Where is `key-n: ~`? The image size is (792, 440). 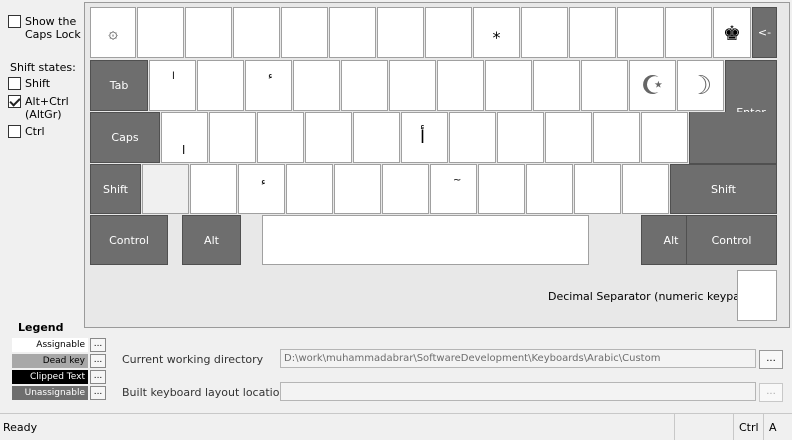 key-n: ~ is located at coordinates (453, 189).